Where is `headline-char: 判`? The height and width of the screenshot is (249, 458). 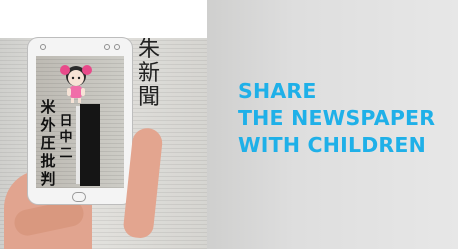 headline-char: 判 is located at coordinates (48, 179).